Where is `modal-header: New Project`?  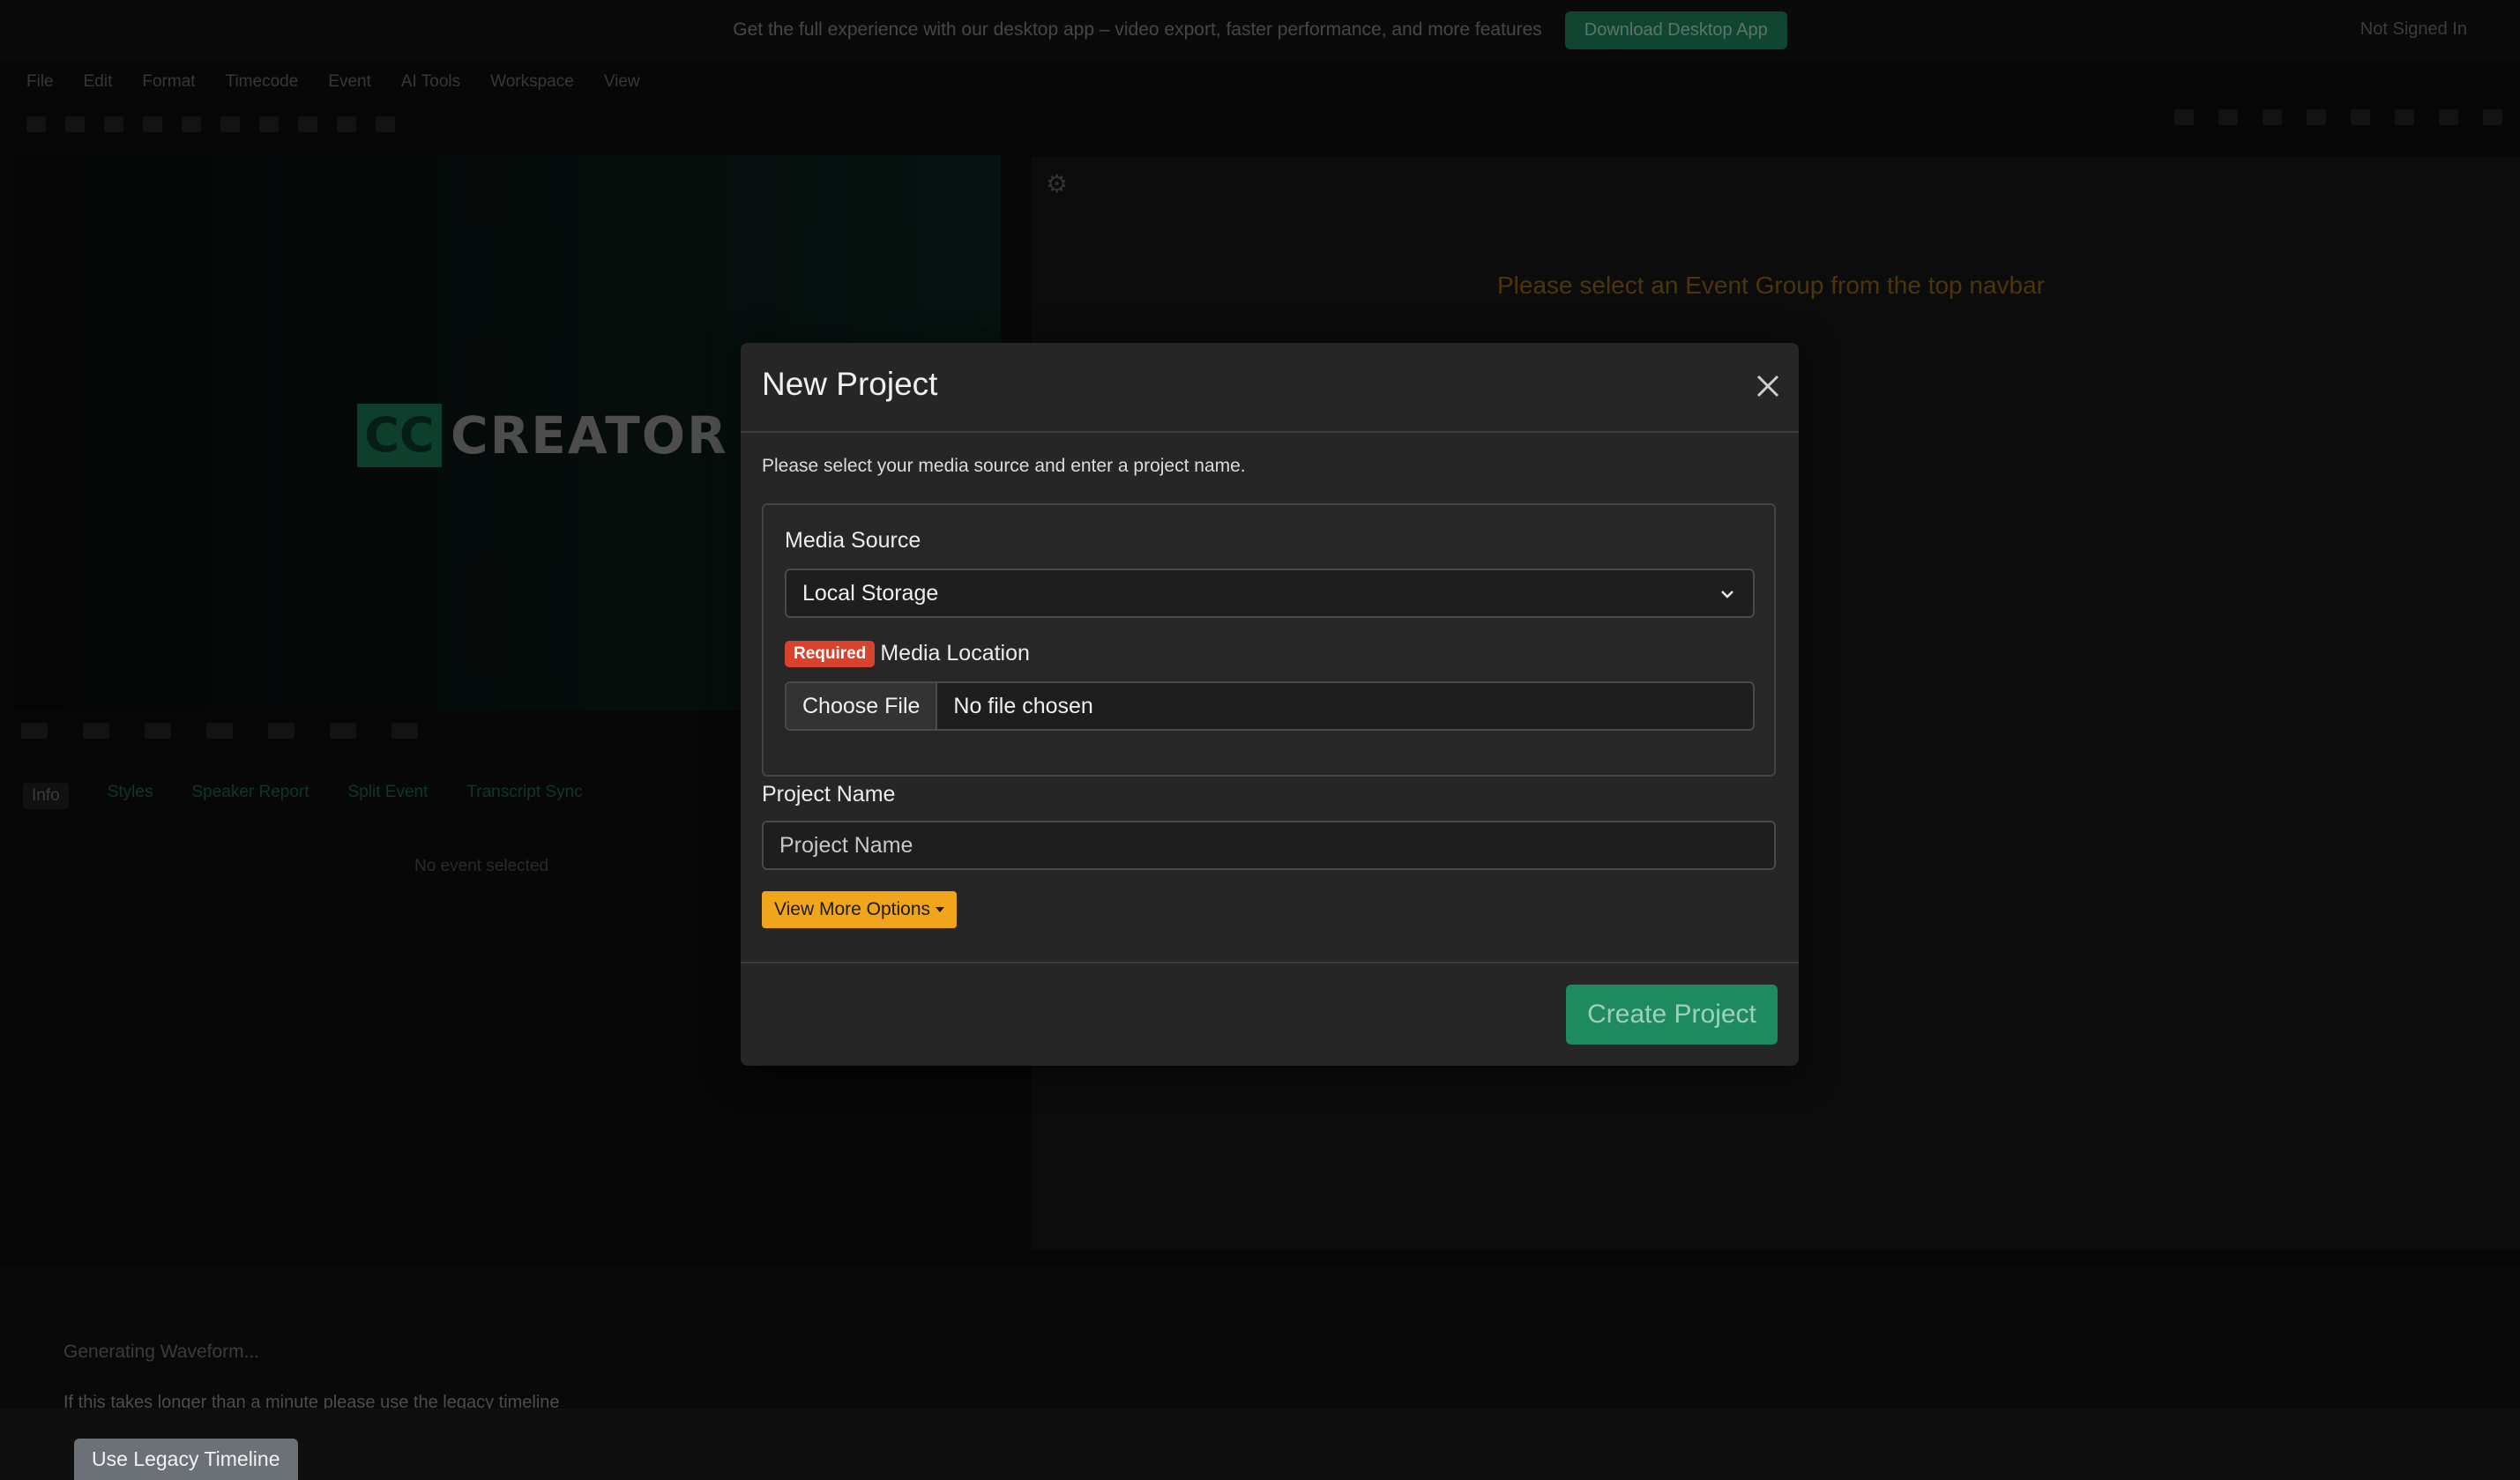
modal-header: New Project is located at coordinates (1270, 388).